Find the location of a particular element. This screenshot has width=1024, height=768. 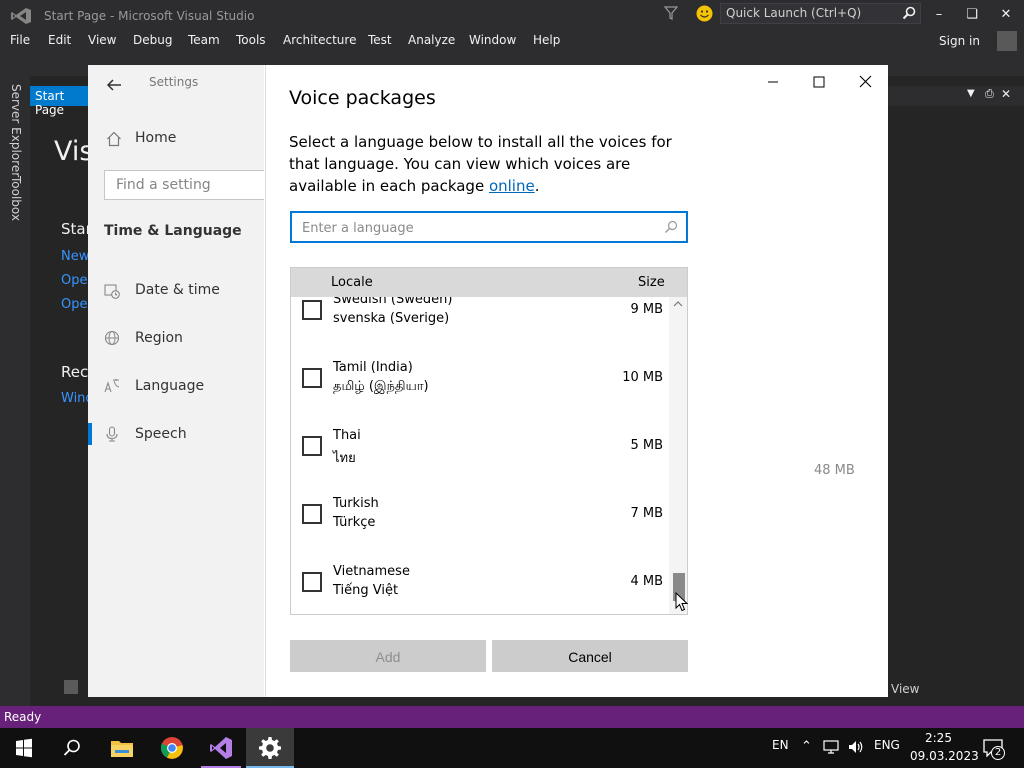

gear-icon is located at coordinates (270, 748).